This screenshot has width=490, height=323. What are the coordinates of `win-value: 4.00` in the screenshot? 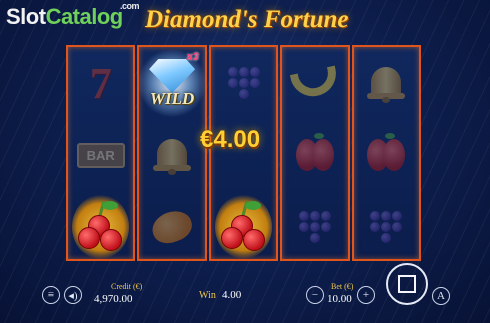 It's located at (232, 295).